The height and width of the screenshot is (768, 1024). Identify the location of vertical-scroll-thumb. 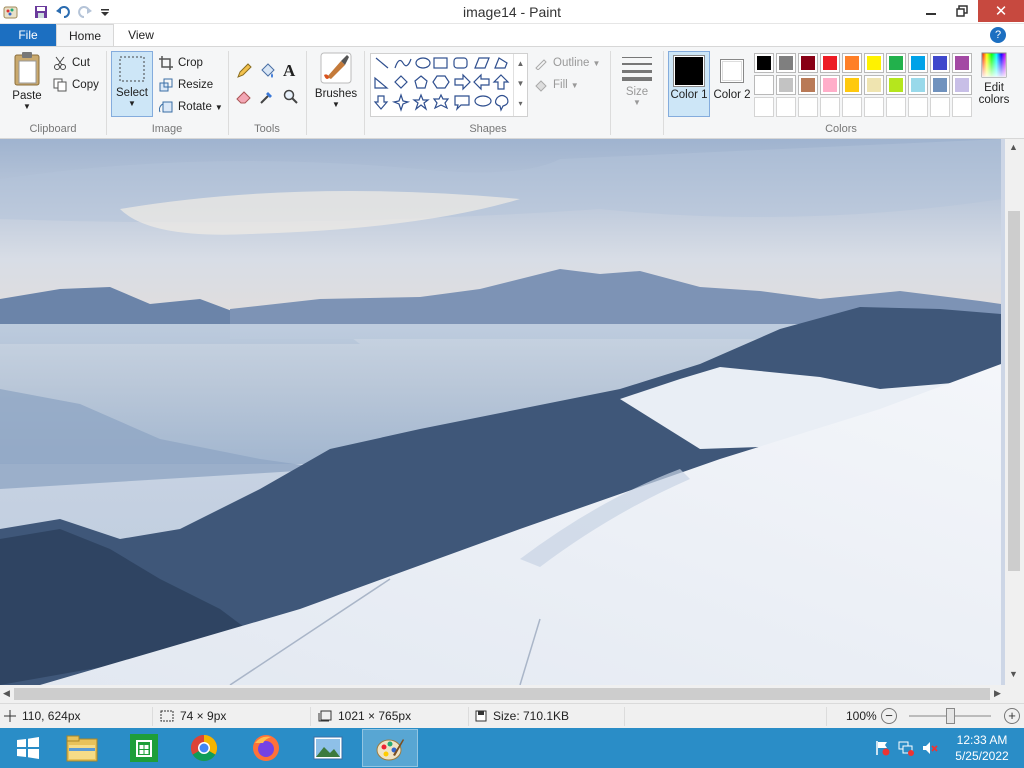
(1014, 391).